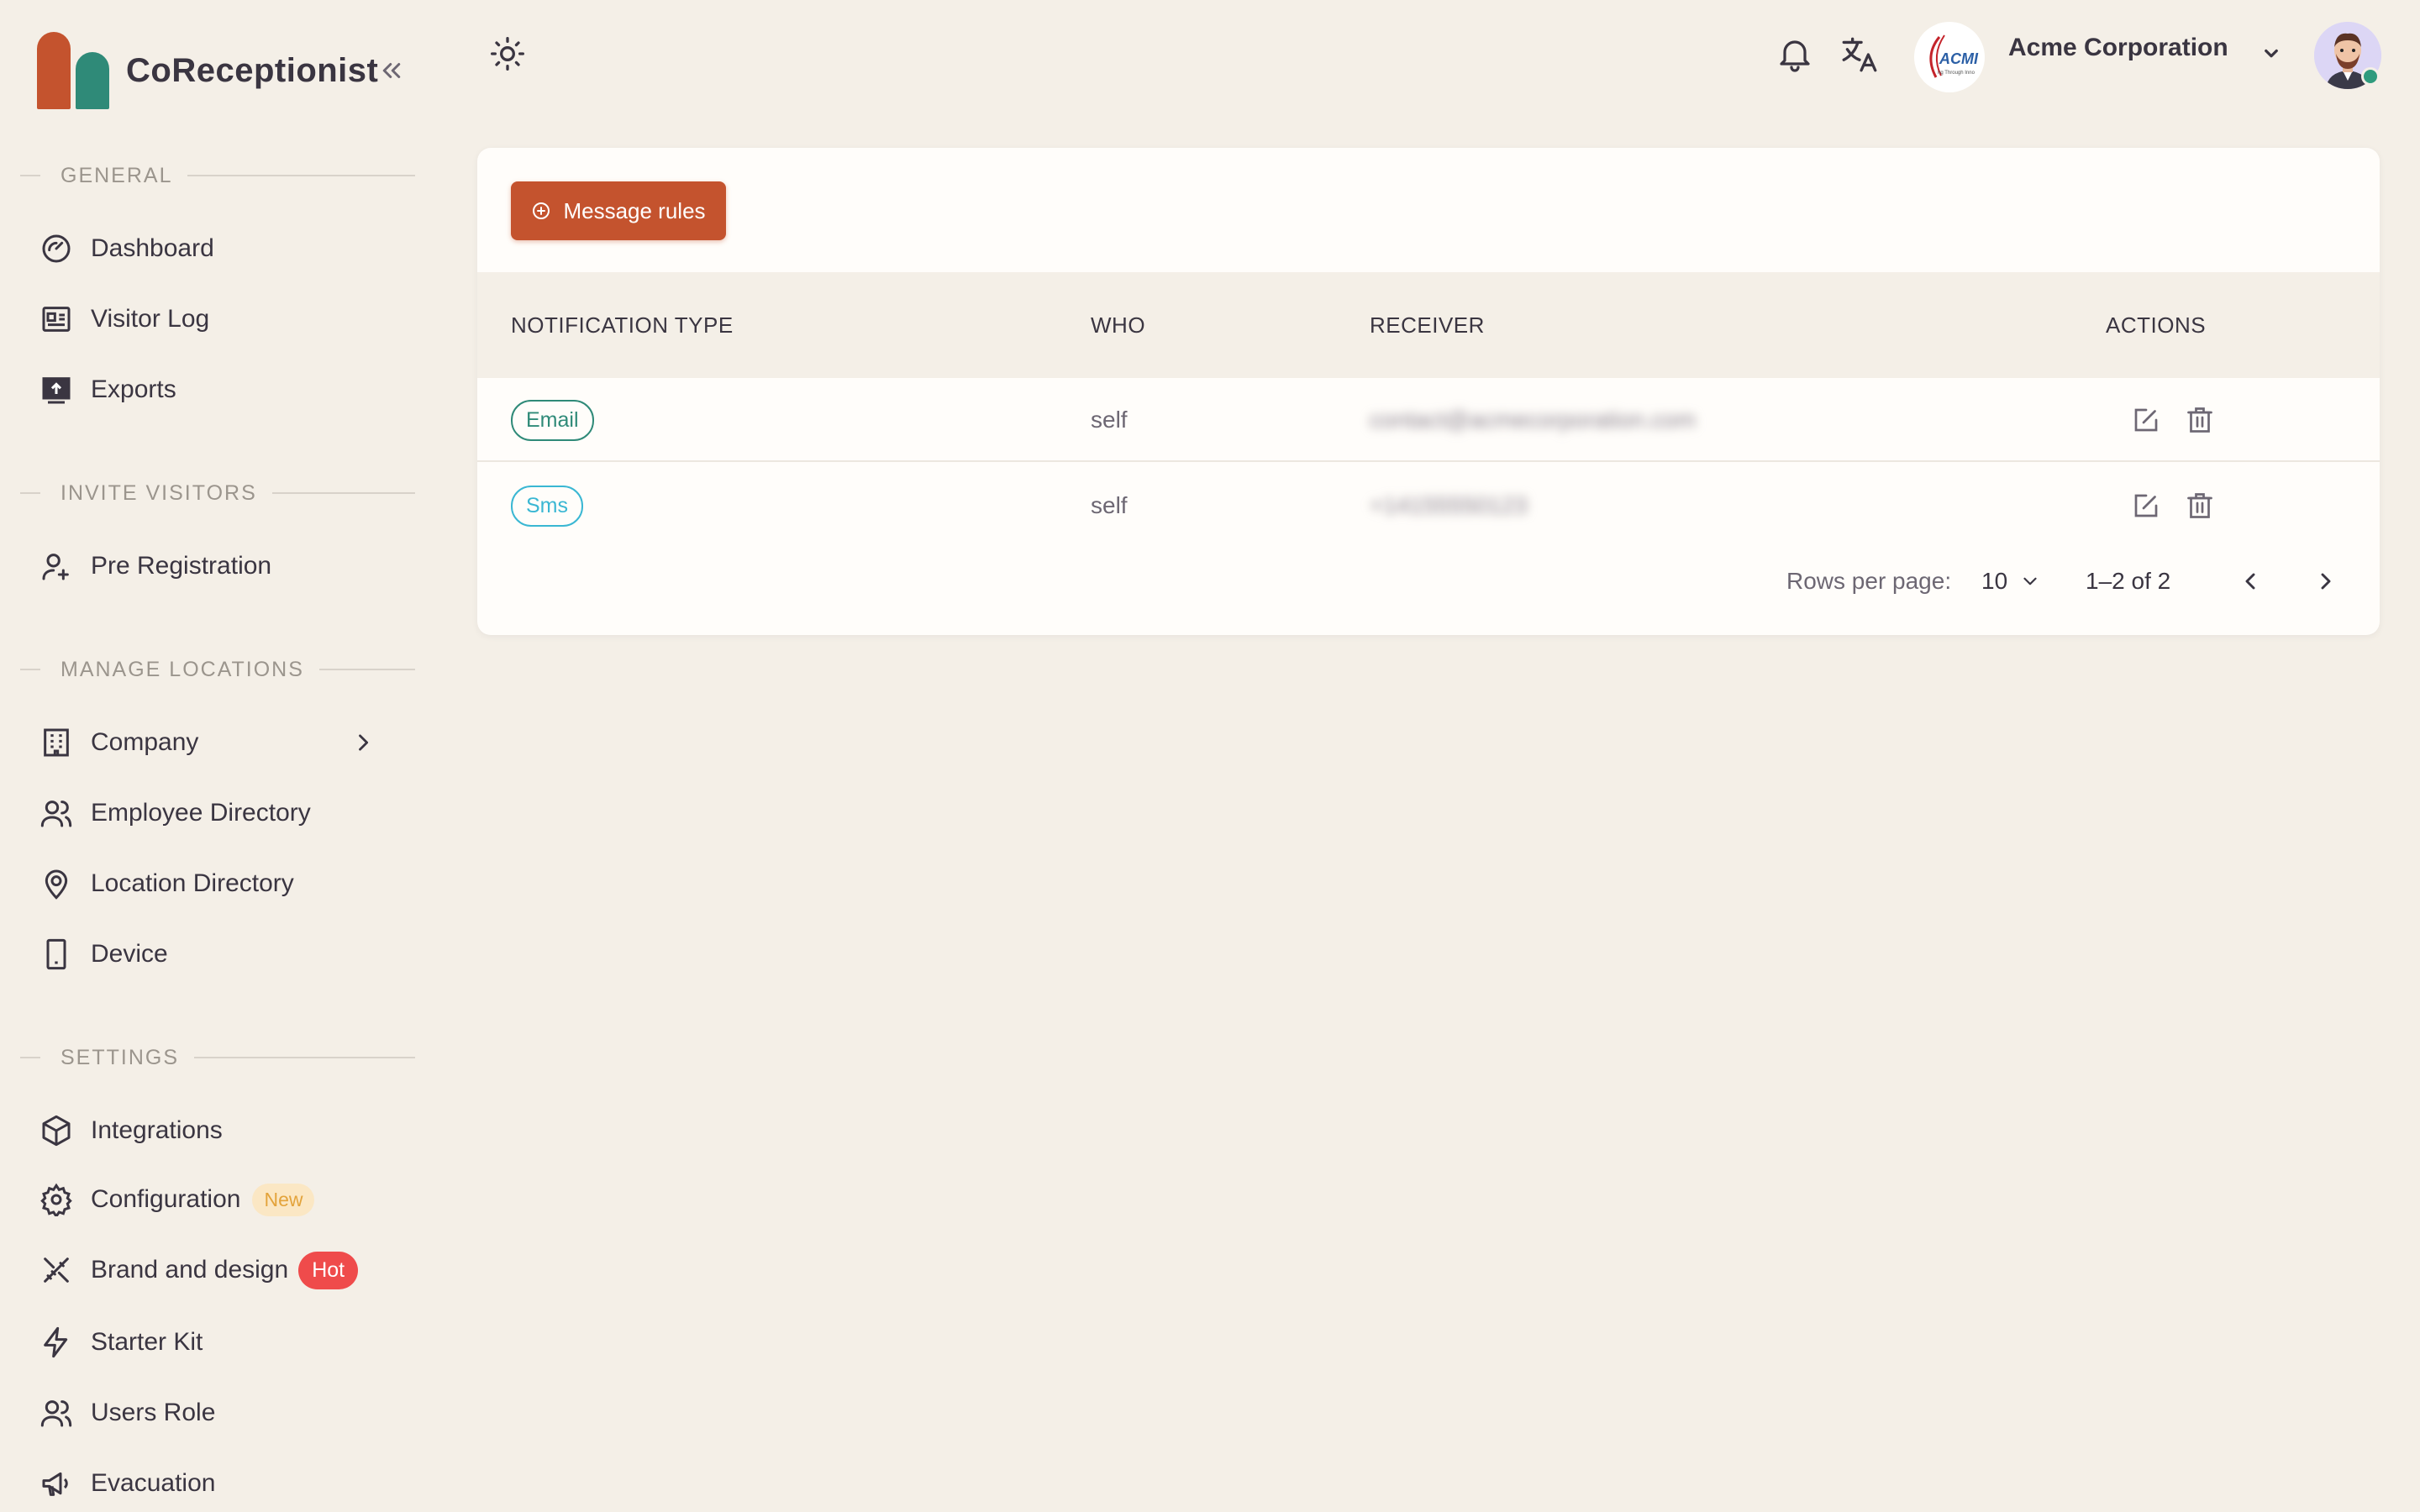  I want to click on app-logo, so click(74, 70).